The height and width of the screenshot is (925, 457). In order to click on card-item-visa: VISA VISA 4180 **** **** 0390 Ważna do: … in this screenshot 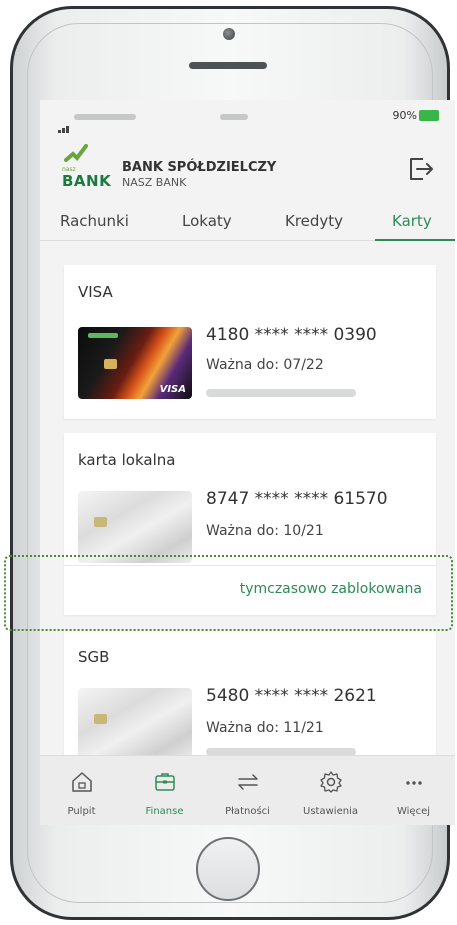, I will do `click(250, 342)`.